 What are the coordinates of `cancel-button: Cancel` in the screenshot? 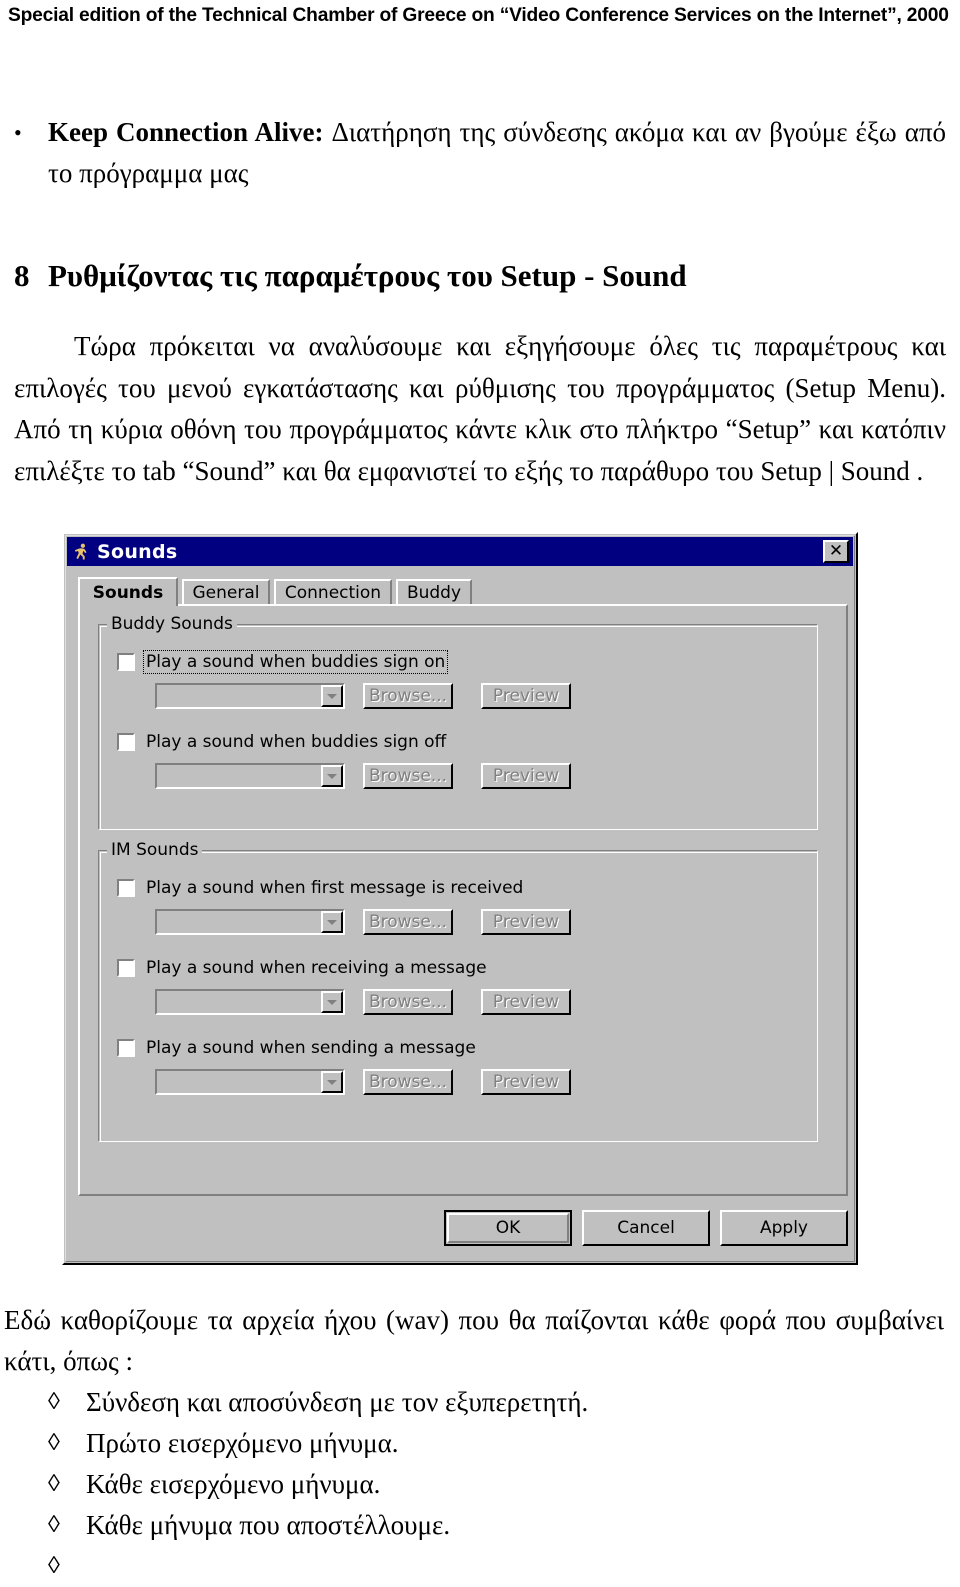 It's located at (646, 1228).